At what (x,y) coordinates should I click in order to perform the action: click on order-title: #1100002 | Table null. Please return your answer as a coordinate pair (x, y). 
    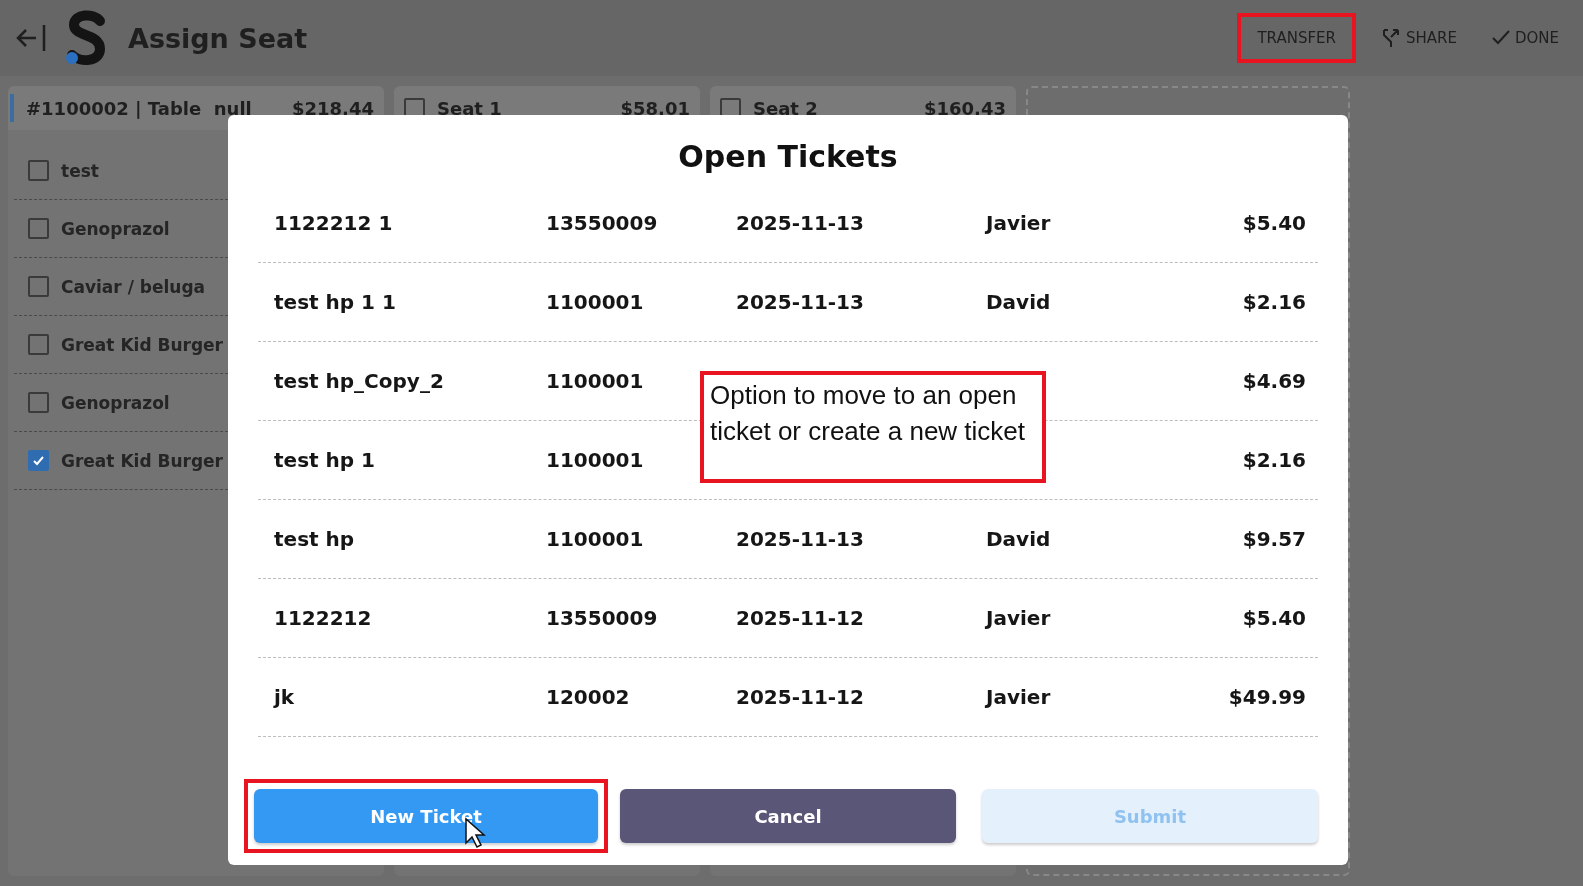
    Looking at the image, I should click on (139, 108).